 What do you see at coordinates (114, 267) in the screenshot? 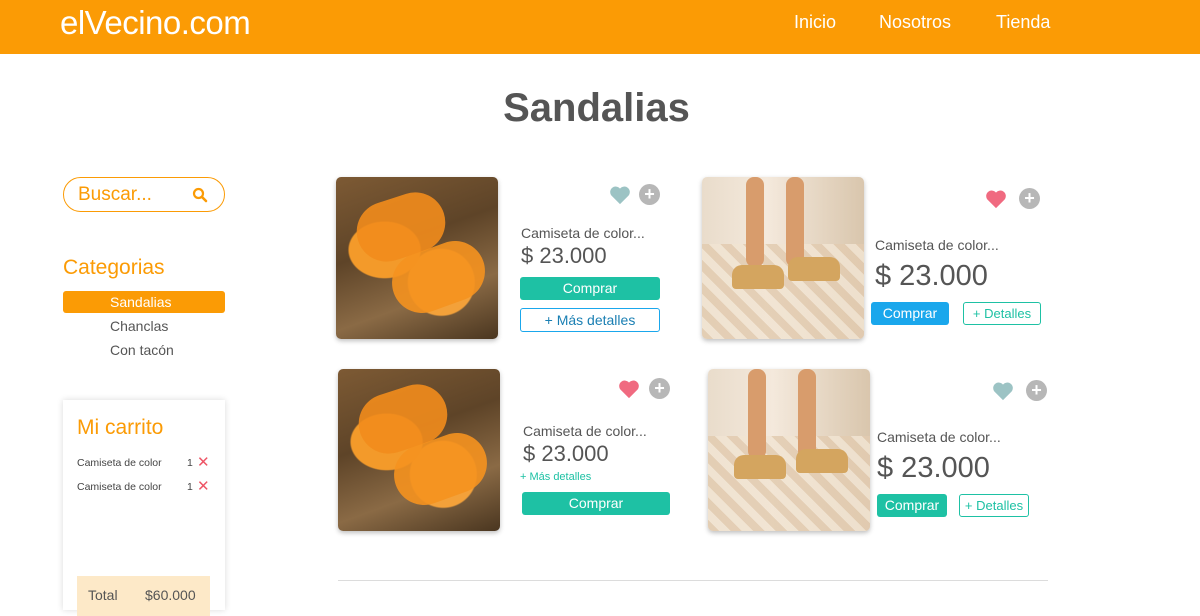
I see `categories-title: Categorias` at bounding box center [114, 267].